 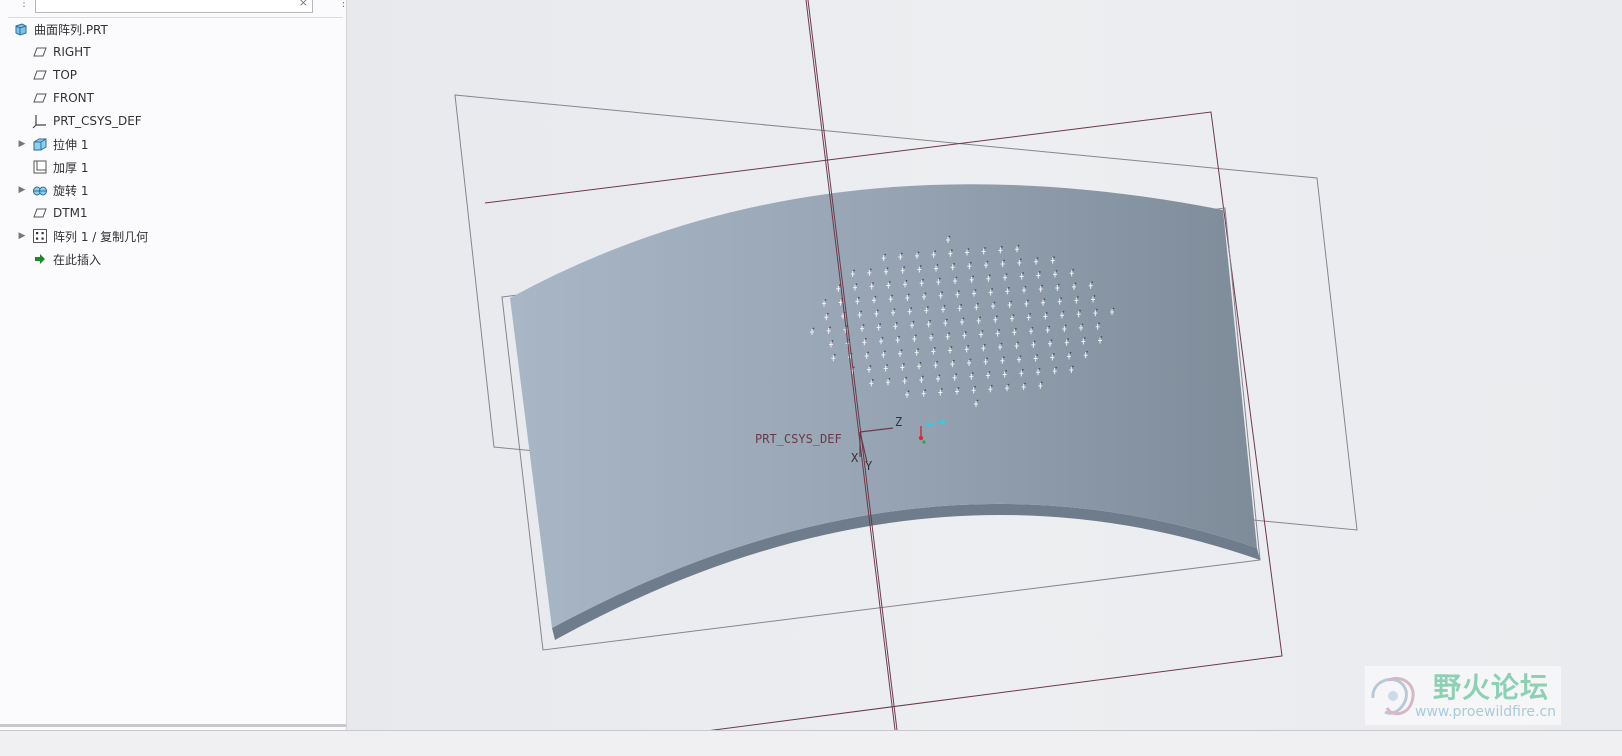 I want to click on clear-search-icon: ×, so click(x=303, y=4).